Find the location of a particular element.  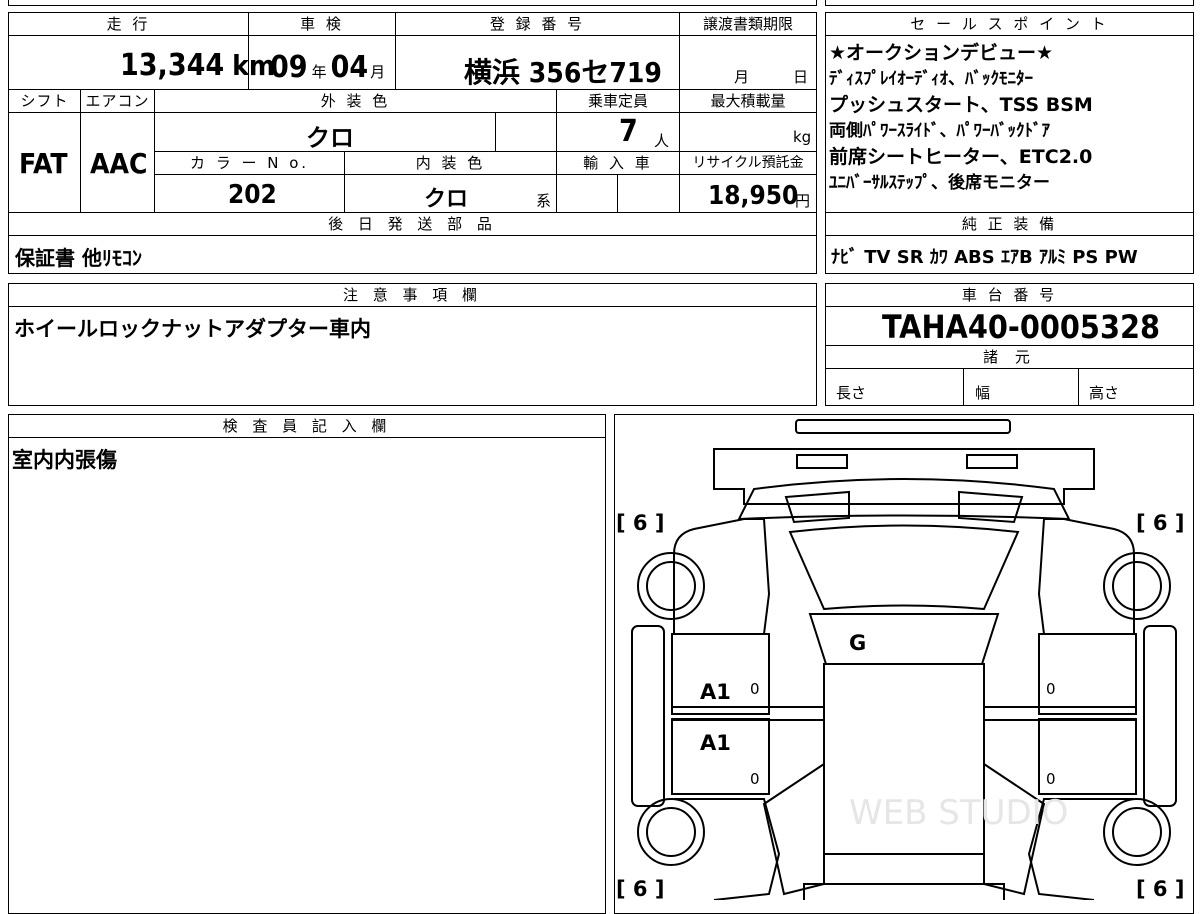

wheel-rear-right-inner is located at coordinates (1137, 832).